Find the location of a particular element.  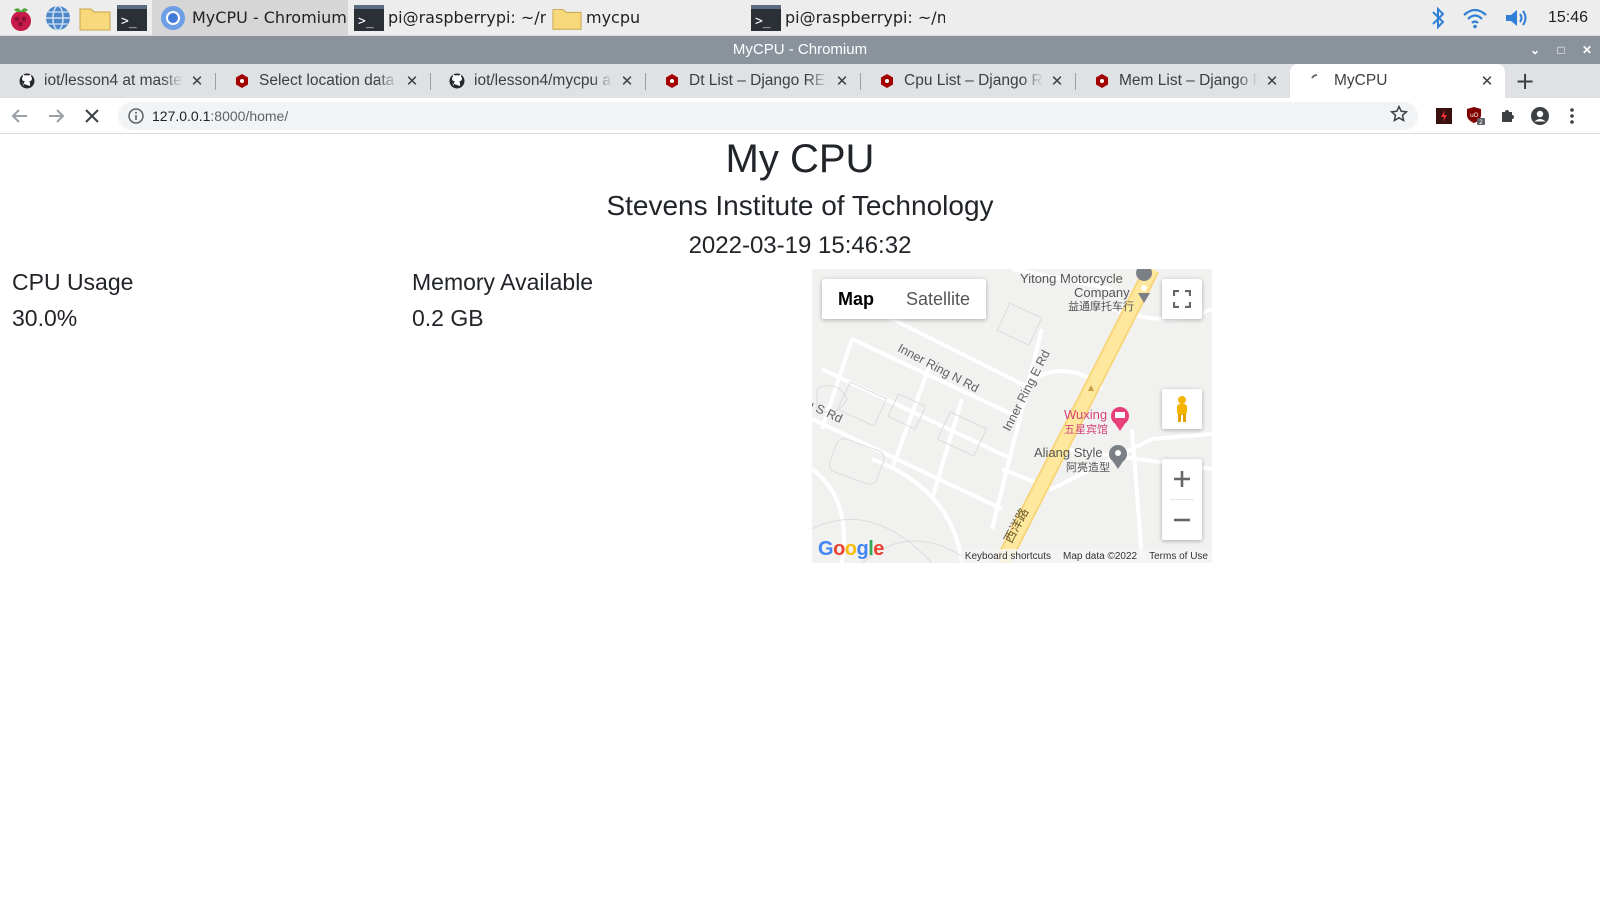

plus-icon is located at coordinates (1182, 479).